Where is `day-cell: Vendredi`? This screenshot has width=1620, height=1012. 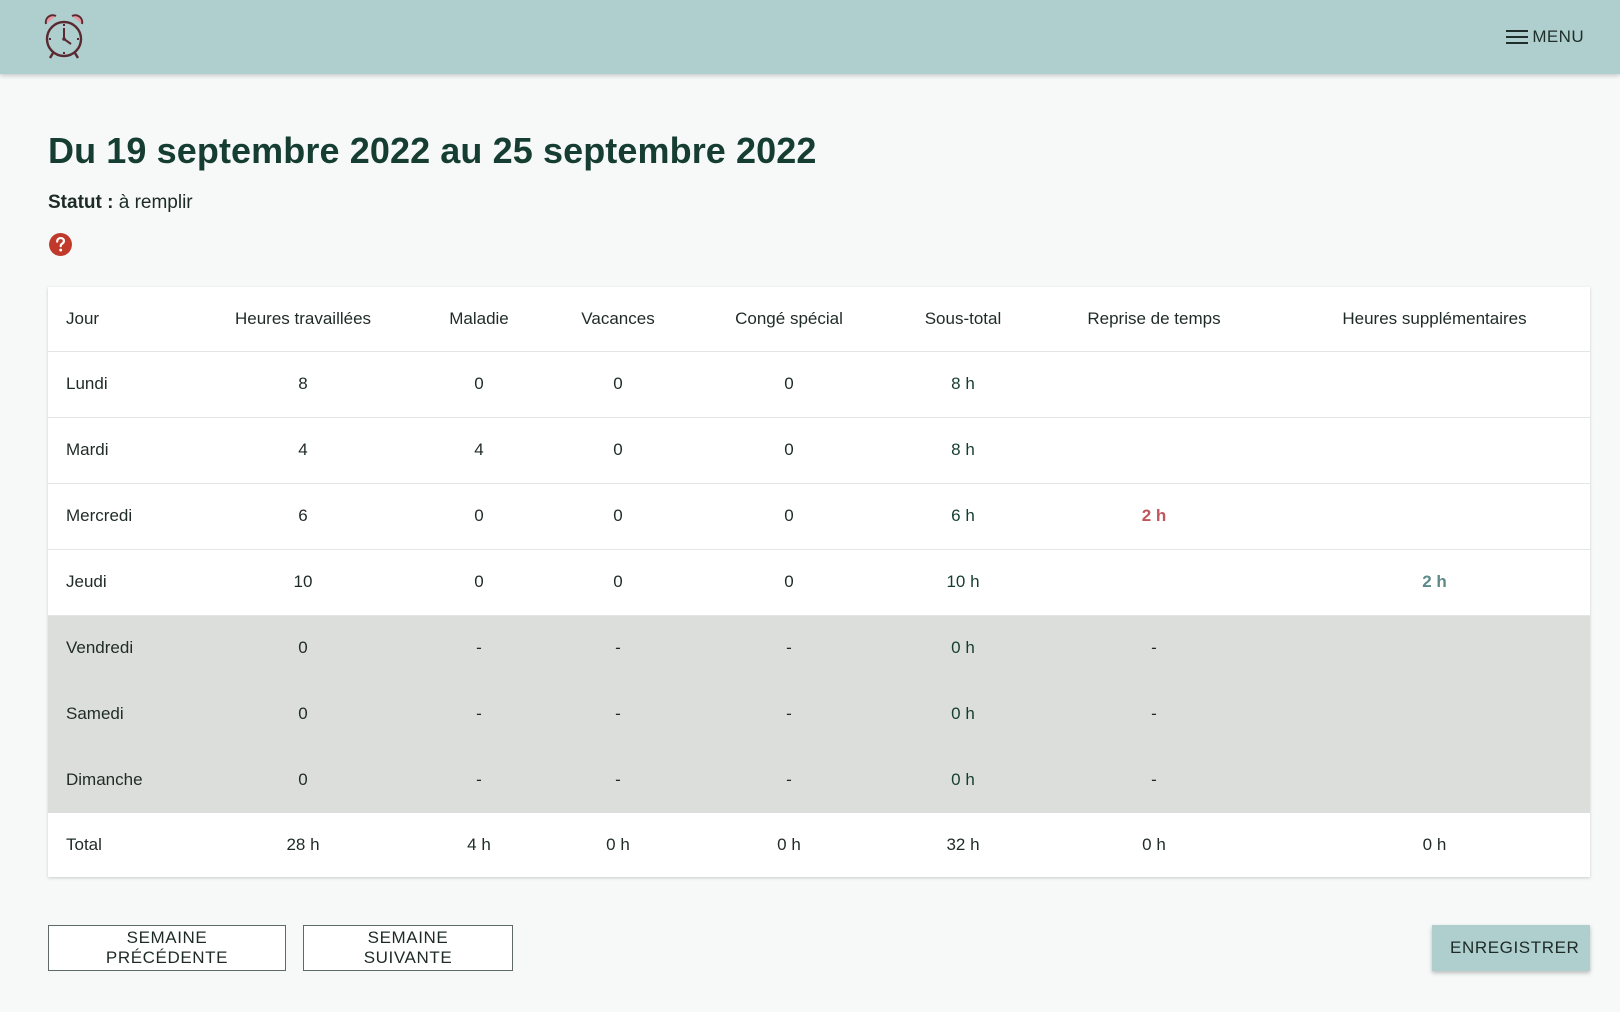 day-cell: Vendredi is located at coordinates (125, 648).